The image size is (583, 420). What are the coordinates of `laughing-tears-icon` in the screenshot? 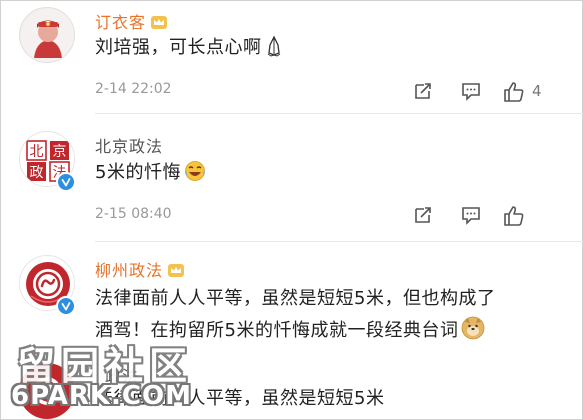 It's located at (195, 176).